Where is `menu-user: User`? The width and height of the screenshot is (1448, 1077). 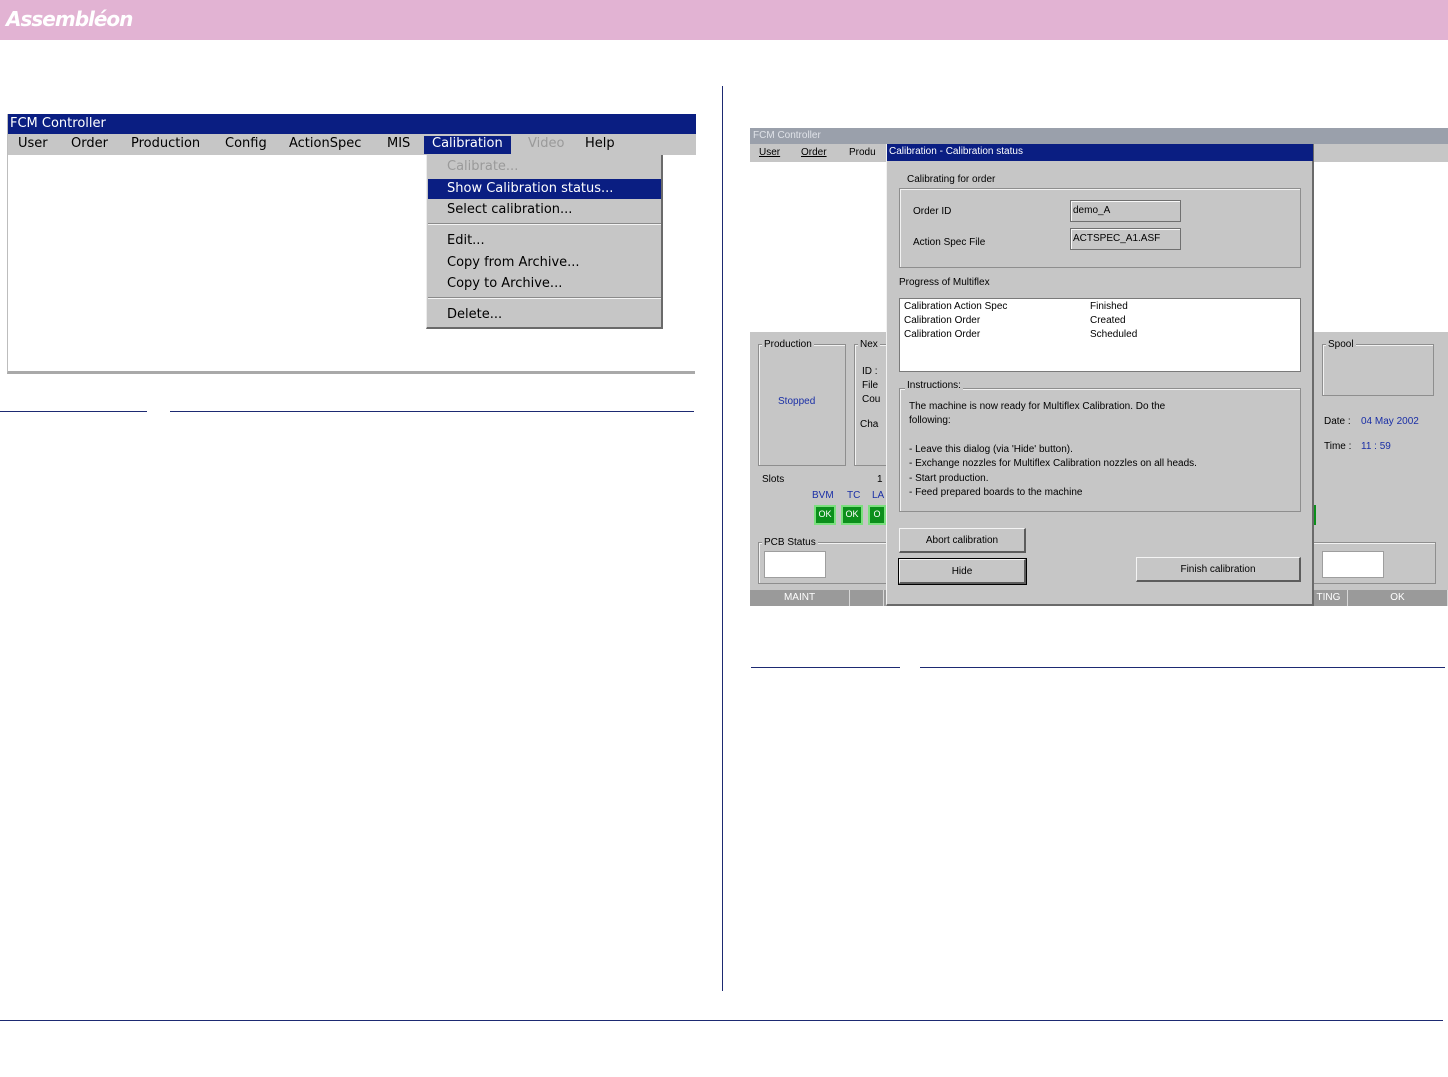 menu-user: User is located at coordinates (33, 145).